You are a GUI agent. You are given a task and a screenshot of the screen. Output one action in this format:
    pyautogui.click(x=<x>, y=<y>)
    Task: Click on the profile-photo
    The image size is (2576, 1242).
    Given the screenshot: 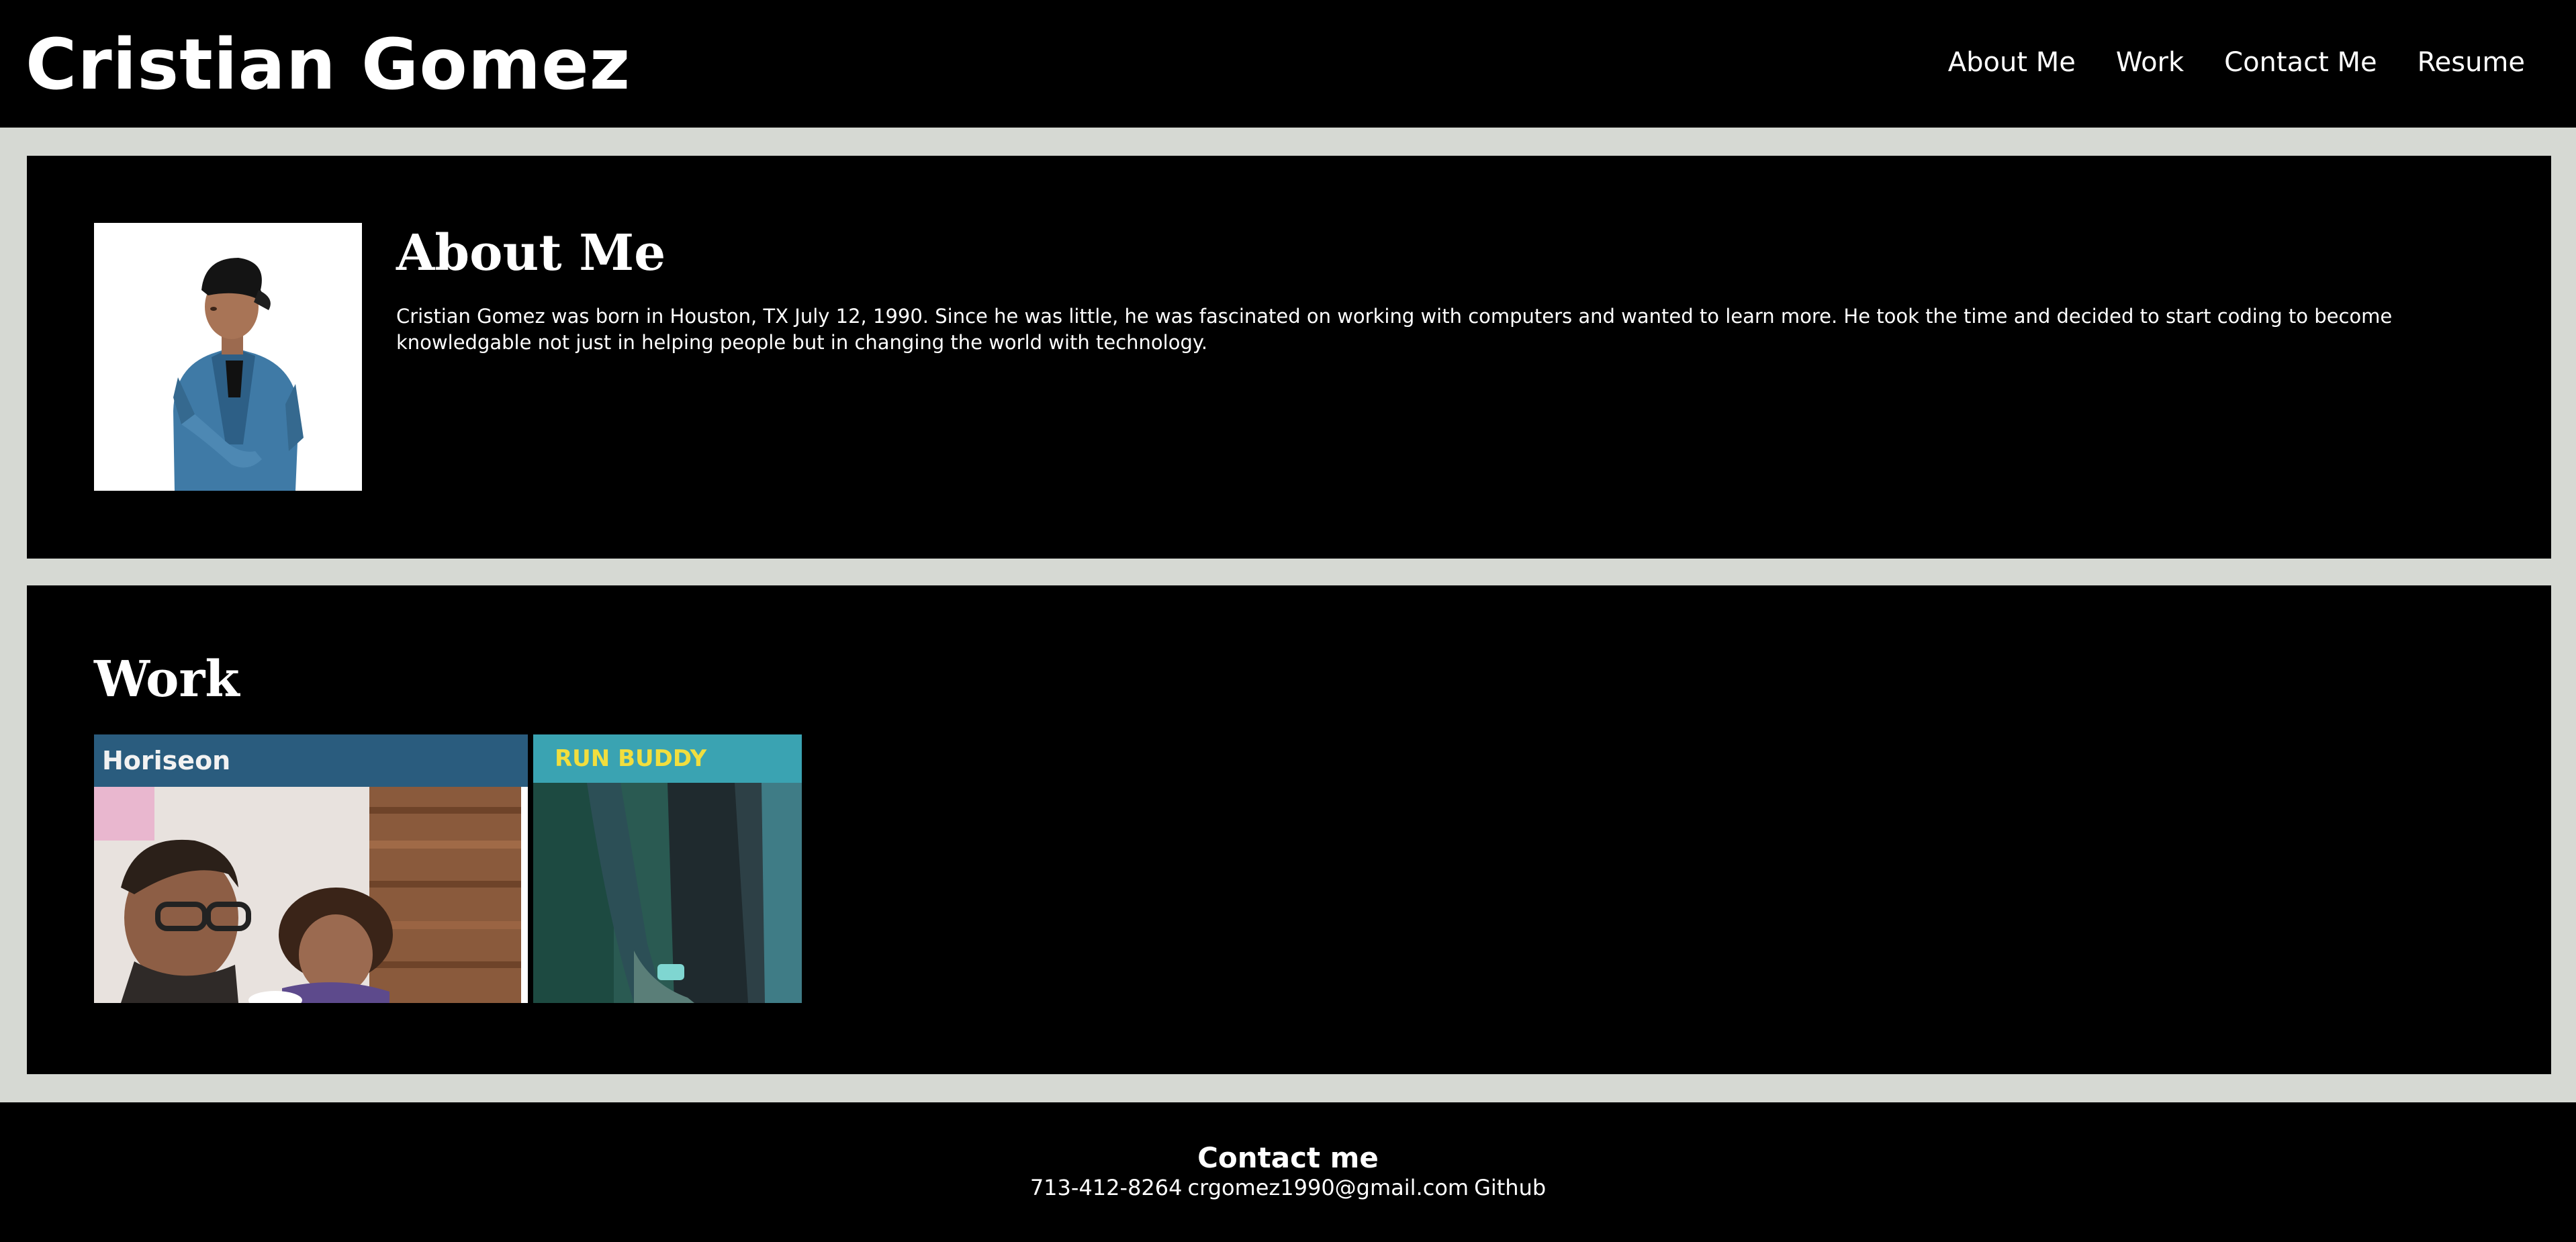 What is the action you would take?
    pyautogui.click(x=228, y=357)
    